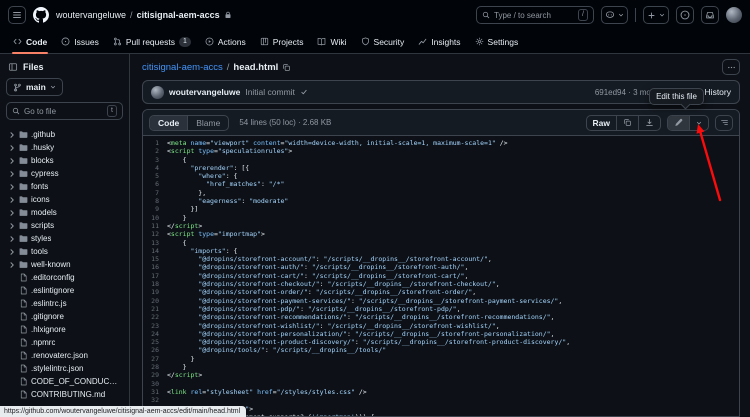 The image size is (750, 417). I want to click on commit-check-icon, so click(304, 92).